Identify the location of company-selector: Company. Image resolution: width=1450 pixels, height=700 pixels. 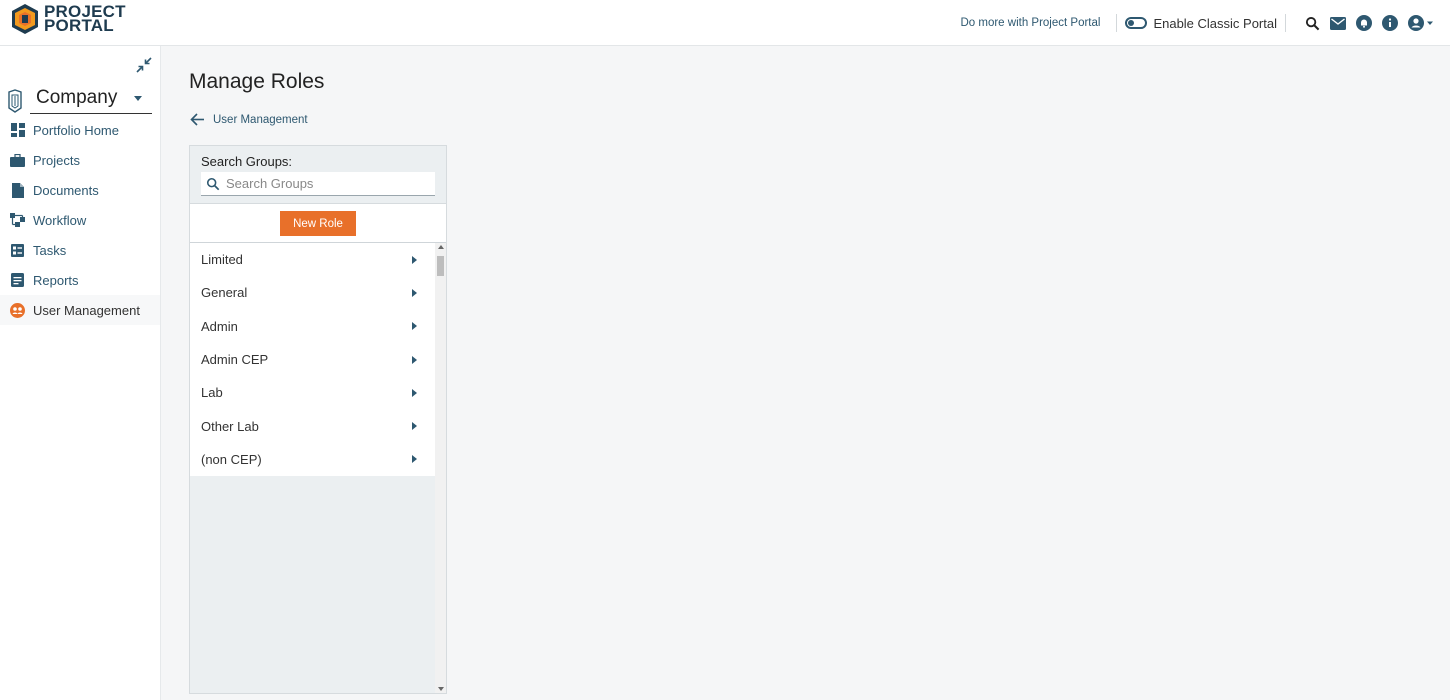
(79, 100).